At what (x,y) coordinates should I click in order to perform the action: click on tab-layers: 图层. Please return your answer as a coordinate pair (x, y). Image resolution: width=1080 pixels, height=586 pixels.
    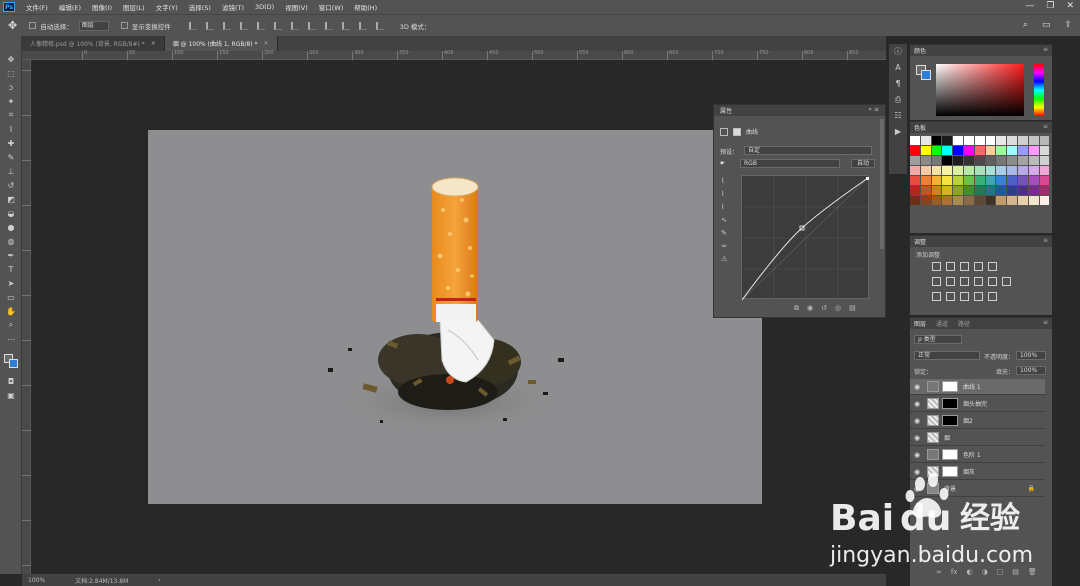
    Looking at the image, I should click on (920, 323).